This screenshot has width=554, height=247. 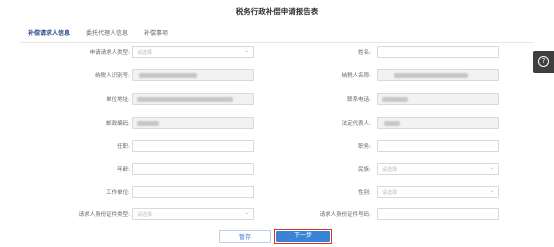 I want to click on form-row: 纳税人识别号: 纳税人名称:, so click(x=277, y=75).